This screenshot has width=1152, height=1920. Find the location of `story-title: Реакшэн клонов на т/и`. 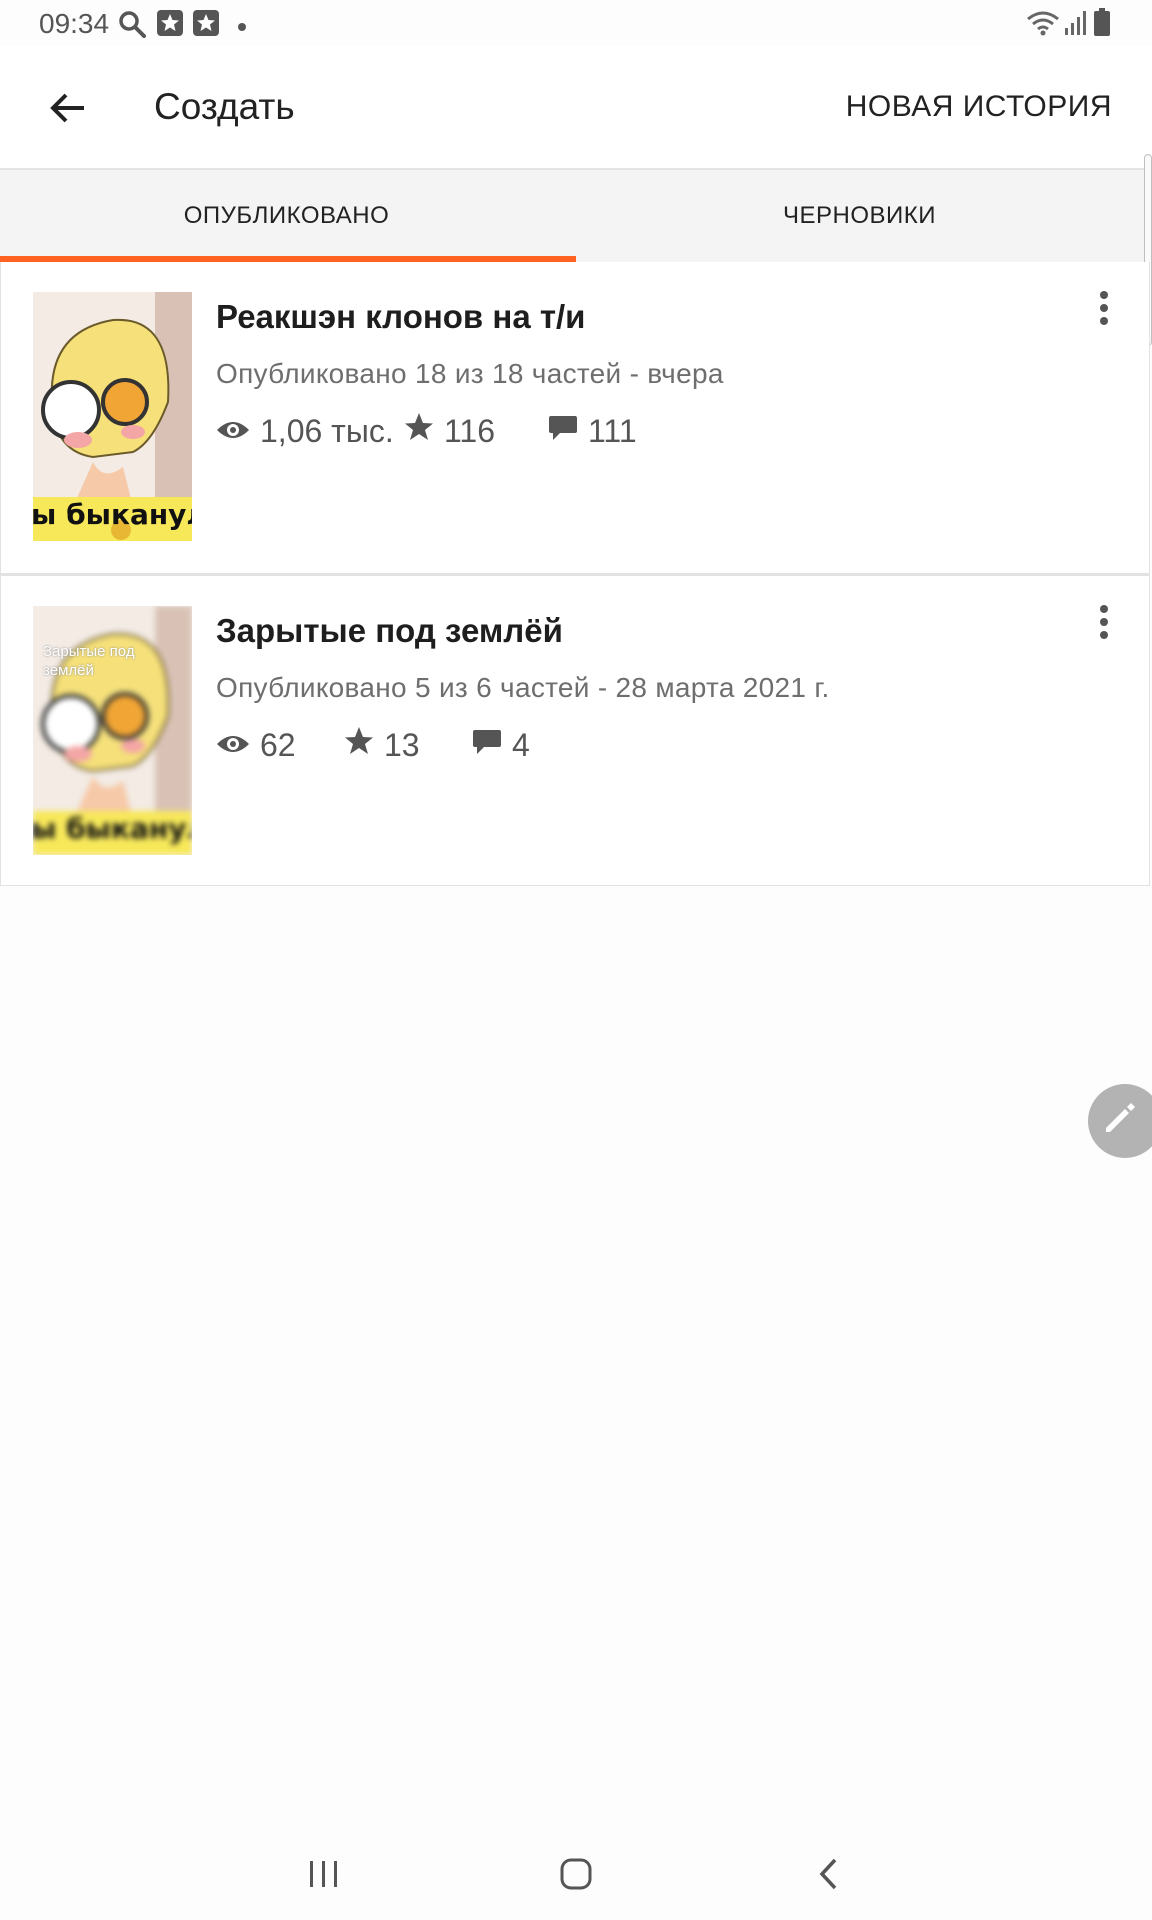

story-title: Реакшэн клонов на т/и is located at coordinates (400, 317).